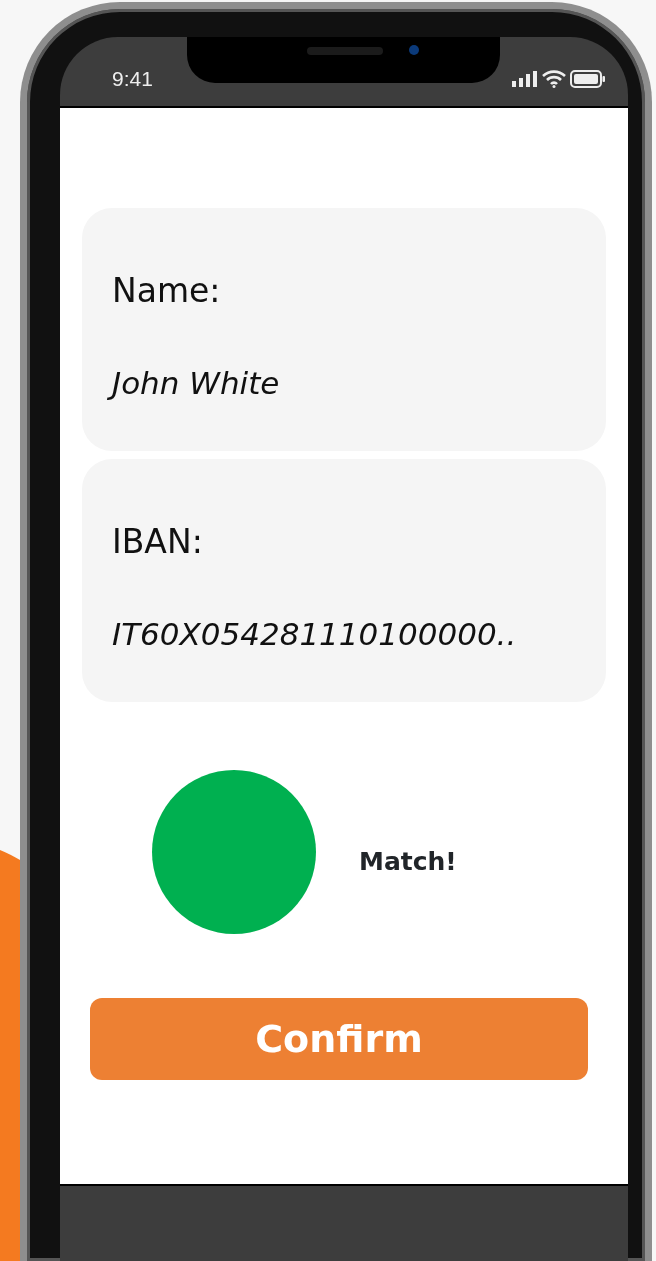  I want to click on status-time: 9:41, so click(132, 78).